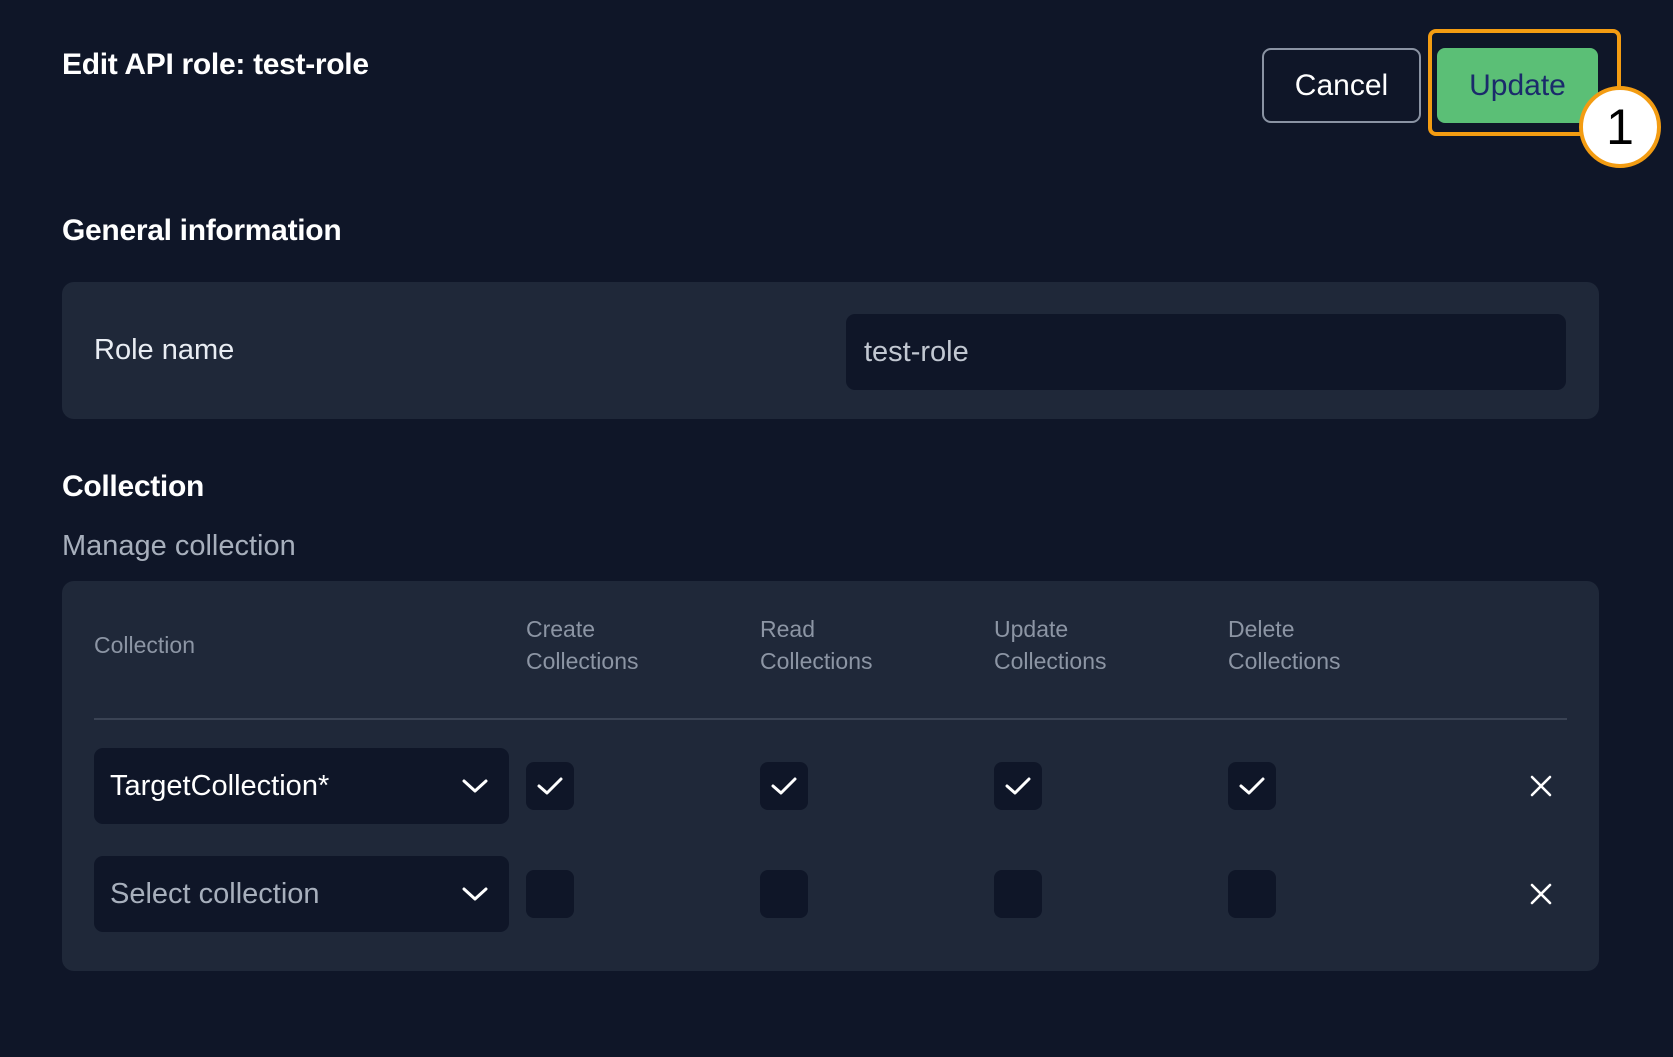 The image size is (1673, 1057). What do you see at coordinates (1284, 661) in the screenshot?
I see `column-header-delete-line2: Collections` at bounding box center [1284, 661].